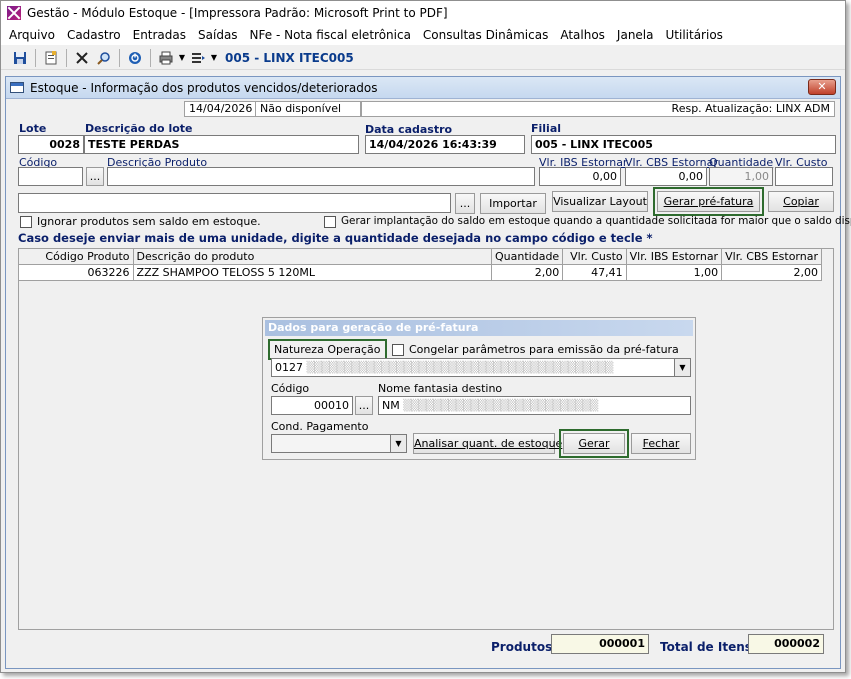 The image size is (851, 679). What do you see at coordinates (487, 443) in the screenshot?
I see `analisar-estoque-button: Analisar quant. de estoque` at bounding box center [487, 443].